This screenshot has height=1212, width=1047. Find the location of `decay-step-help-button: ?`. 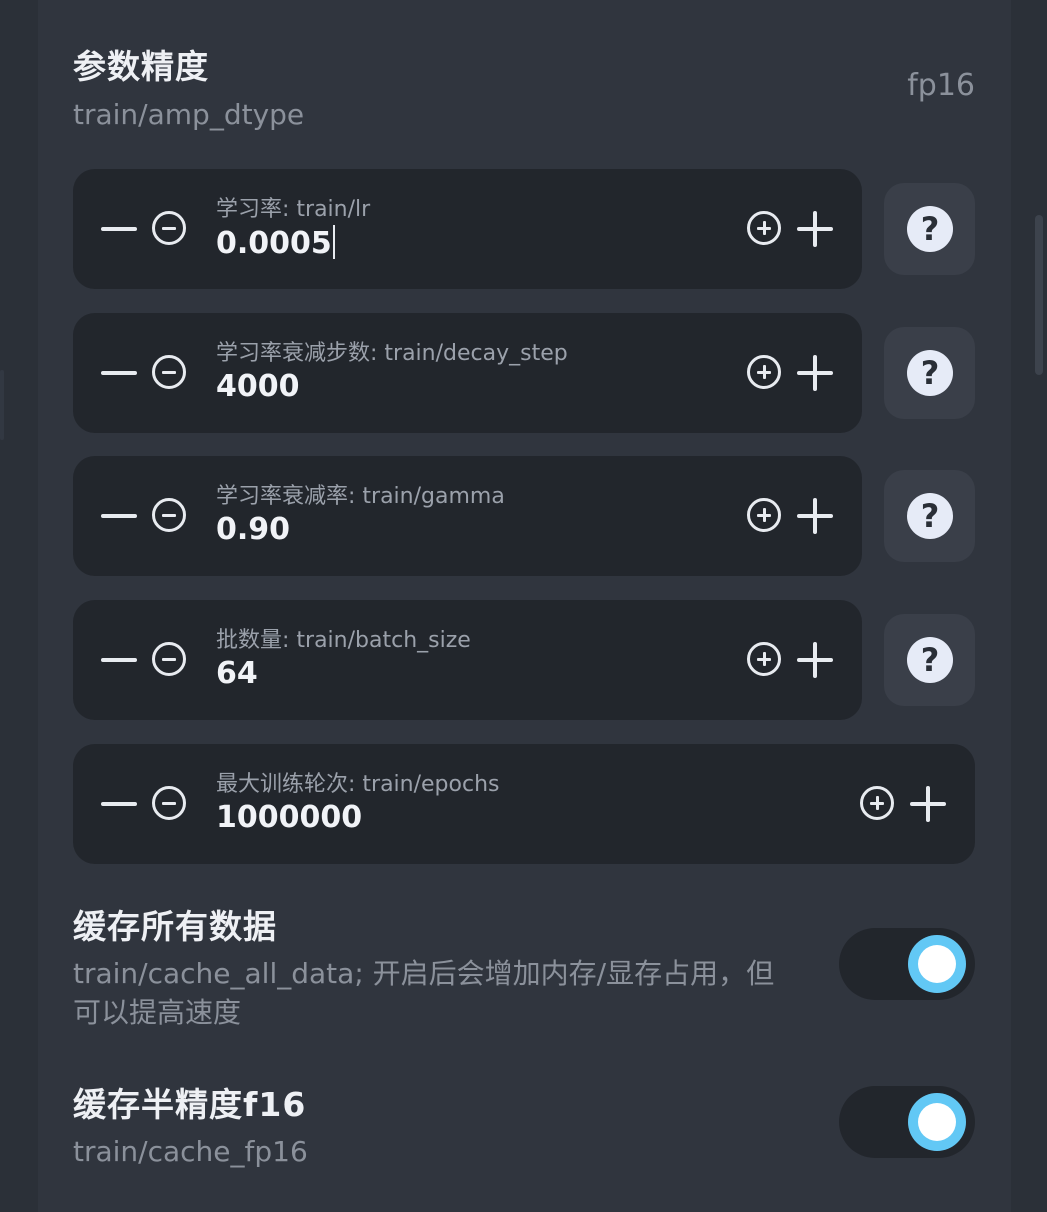

decay-step-help-button: ? is located at coordinates (929, 373).